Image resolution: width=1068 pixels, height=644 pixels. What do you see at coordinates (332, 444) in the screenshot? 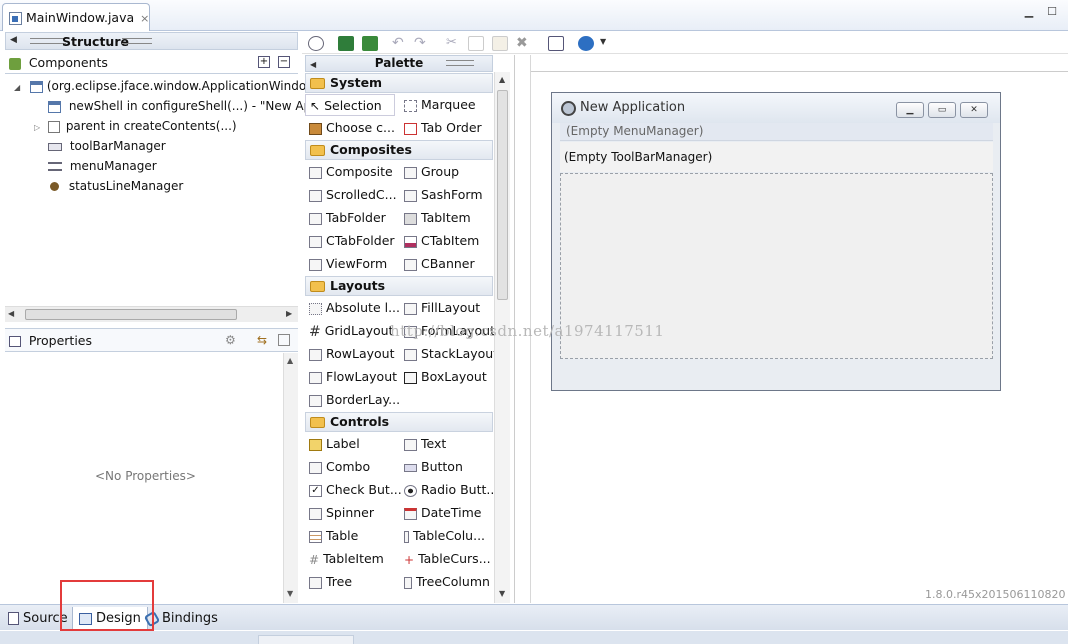
I see `palette-item-label: Label` at bounding box center [332, 444].